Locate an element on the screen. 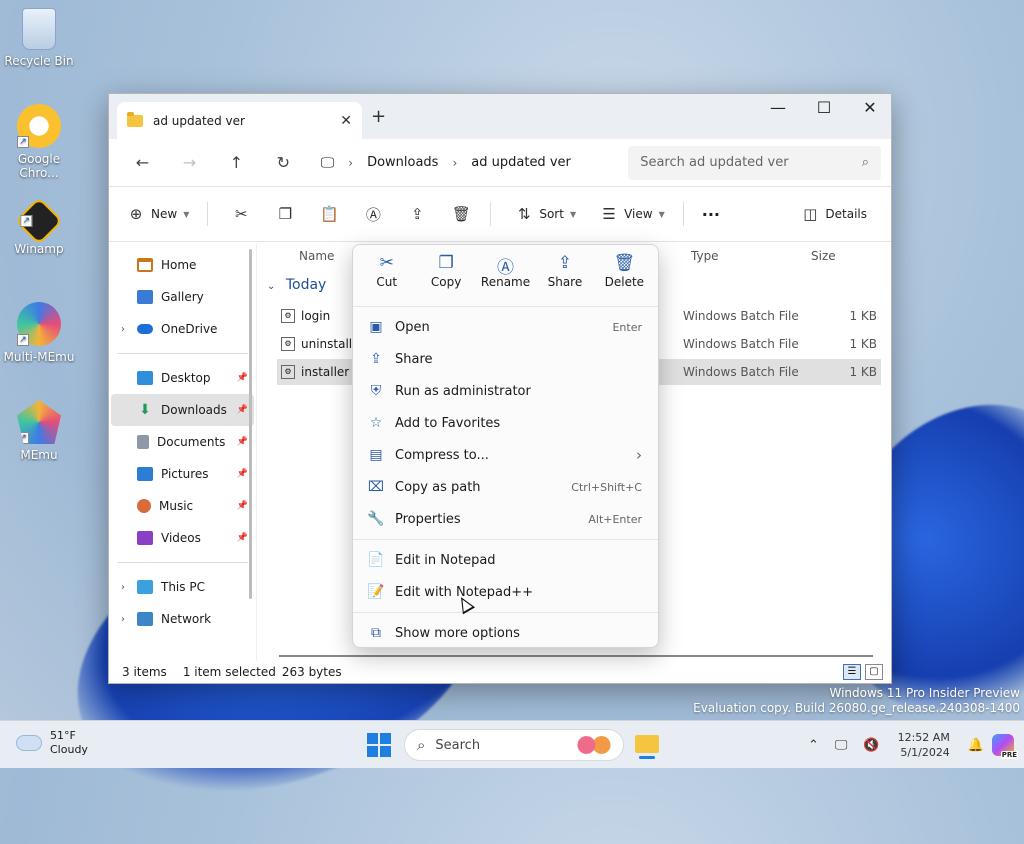 This screenshot has width=1024, height=844. menu-item-label: Share is located at coordinates (414, 359).